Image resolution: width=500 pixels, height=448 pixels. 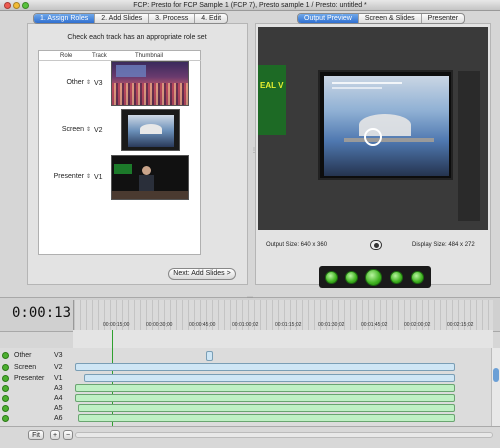 I want to click on ruler-label: 00:01:30;02, so click(x=331, y=325).